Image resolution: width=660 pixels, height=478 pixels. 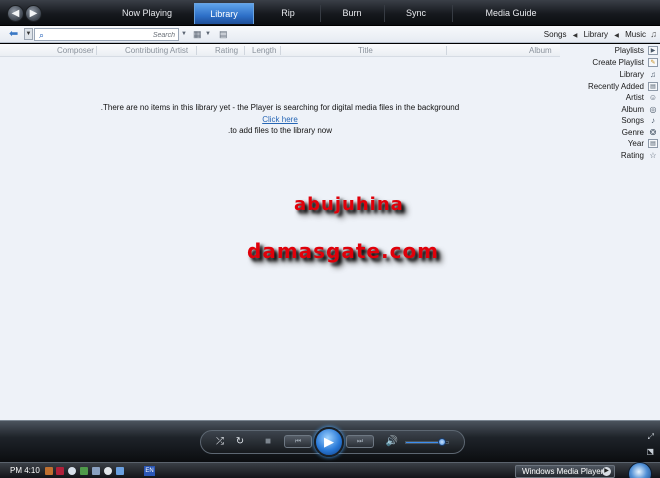 I want to click on nav-item-create-playlist: Create Playlist ✎, so click(x=626, y=62).